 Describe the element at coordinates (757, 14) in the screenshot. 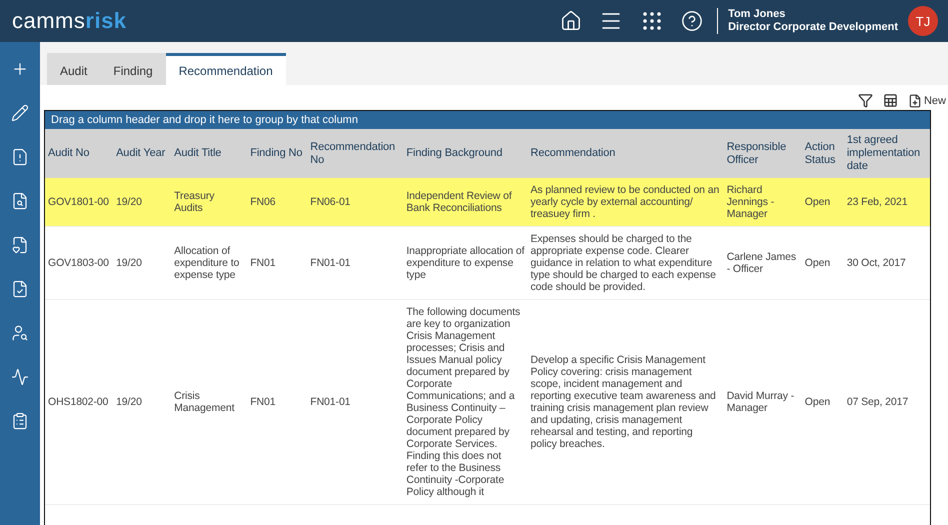

I see `user-name: Tom Jones` at that location.